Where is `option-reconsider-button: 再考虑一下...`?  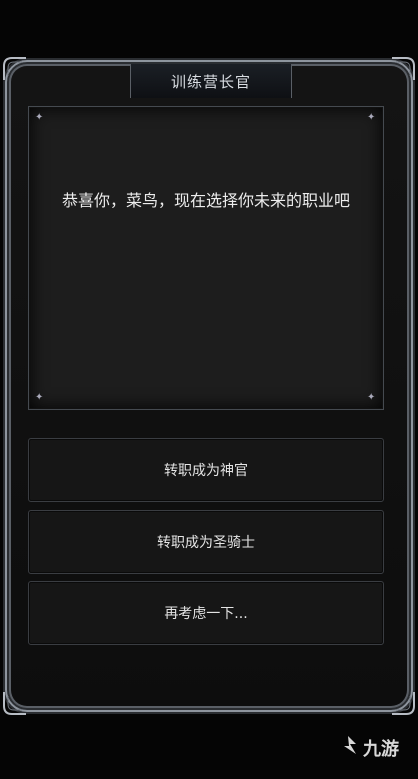 option-reconsider-button: 再考虑一下... is located at coordinates (206, 613).